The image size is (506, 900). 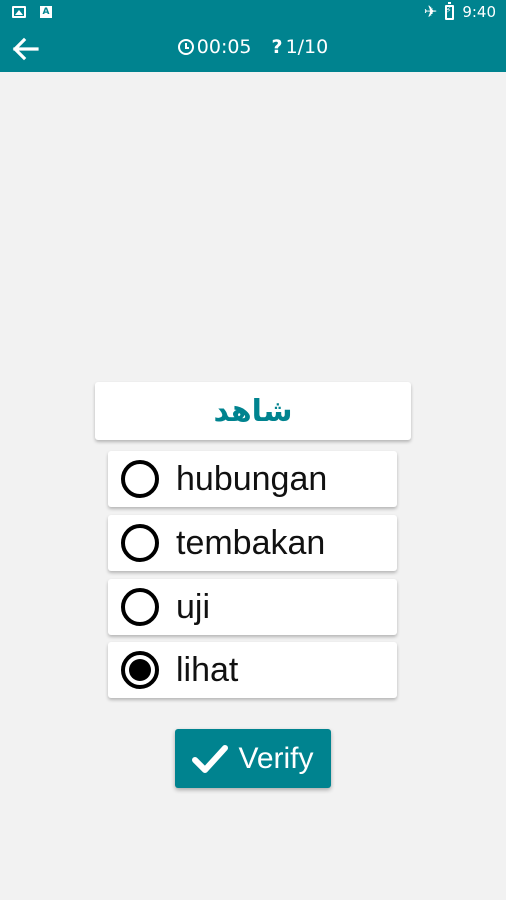 I want to click on option-4: lihat, so click(x=252, y=670).